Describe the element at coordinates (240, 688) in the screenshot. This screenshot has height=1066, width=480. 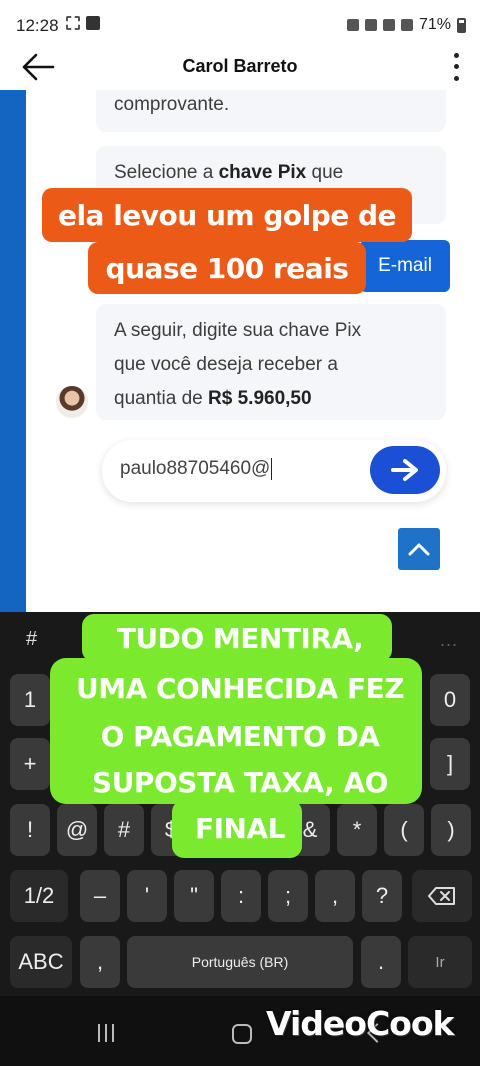
I see `caption-green-line2: UMA CONHECIDA FEZ` at that location.